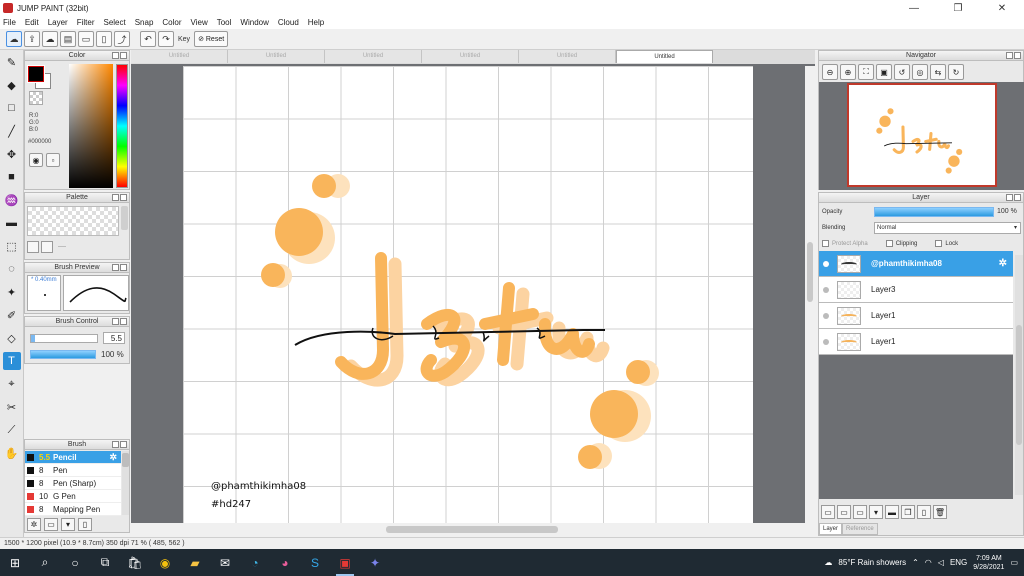 The width and height of the screenshot is (1024, 576). I want to click on fit-icon: ⛶, so click(866, 72).